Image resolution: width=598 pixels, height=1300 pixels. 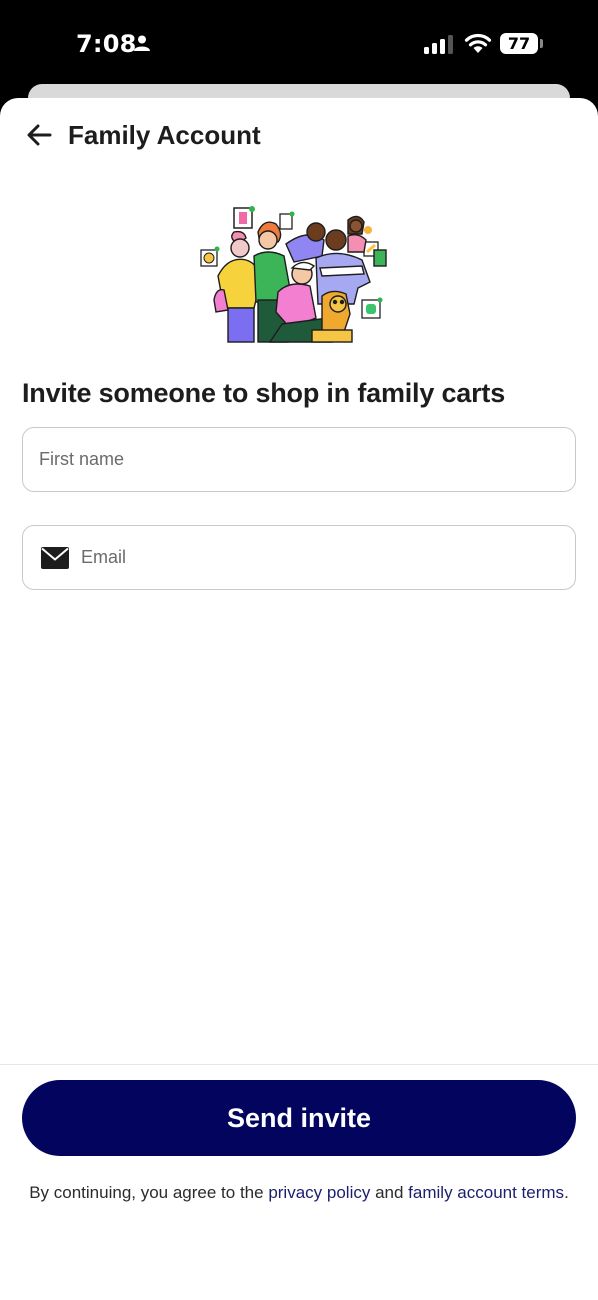 I want to click on status-time: 7:08, so click(x=106, y=44).